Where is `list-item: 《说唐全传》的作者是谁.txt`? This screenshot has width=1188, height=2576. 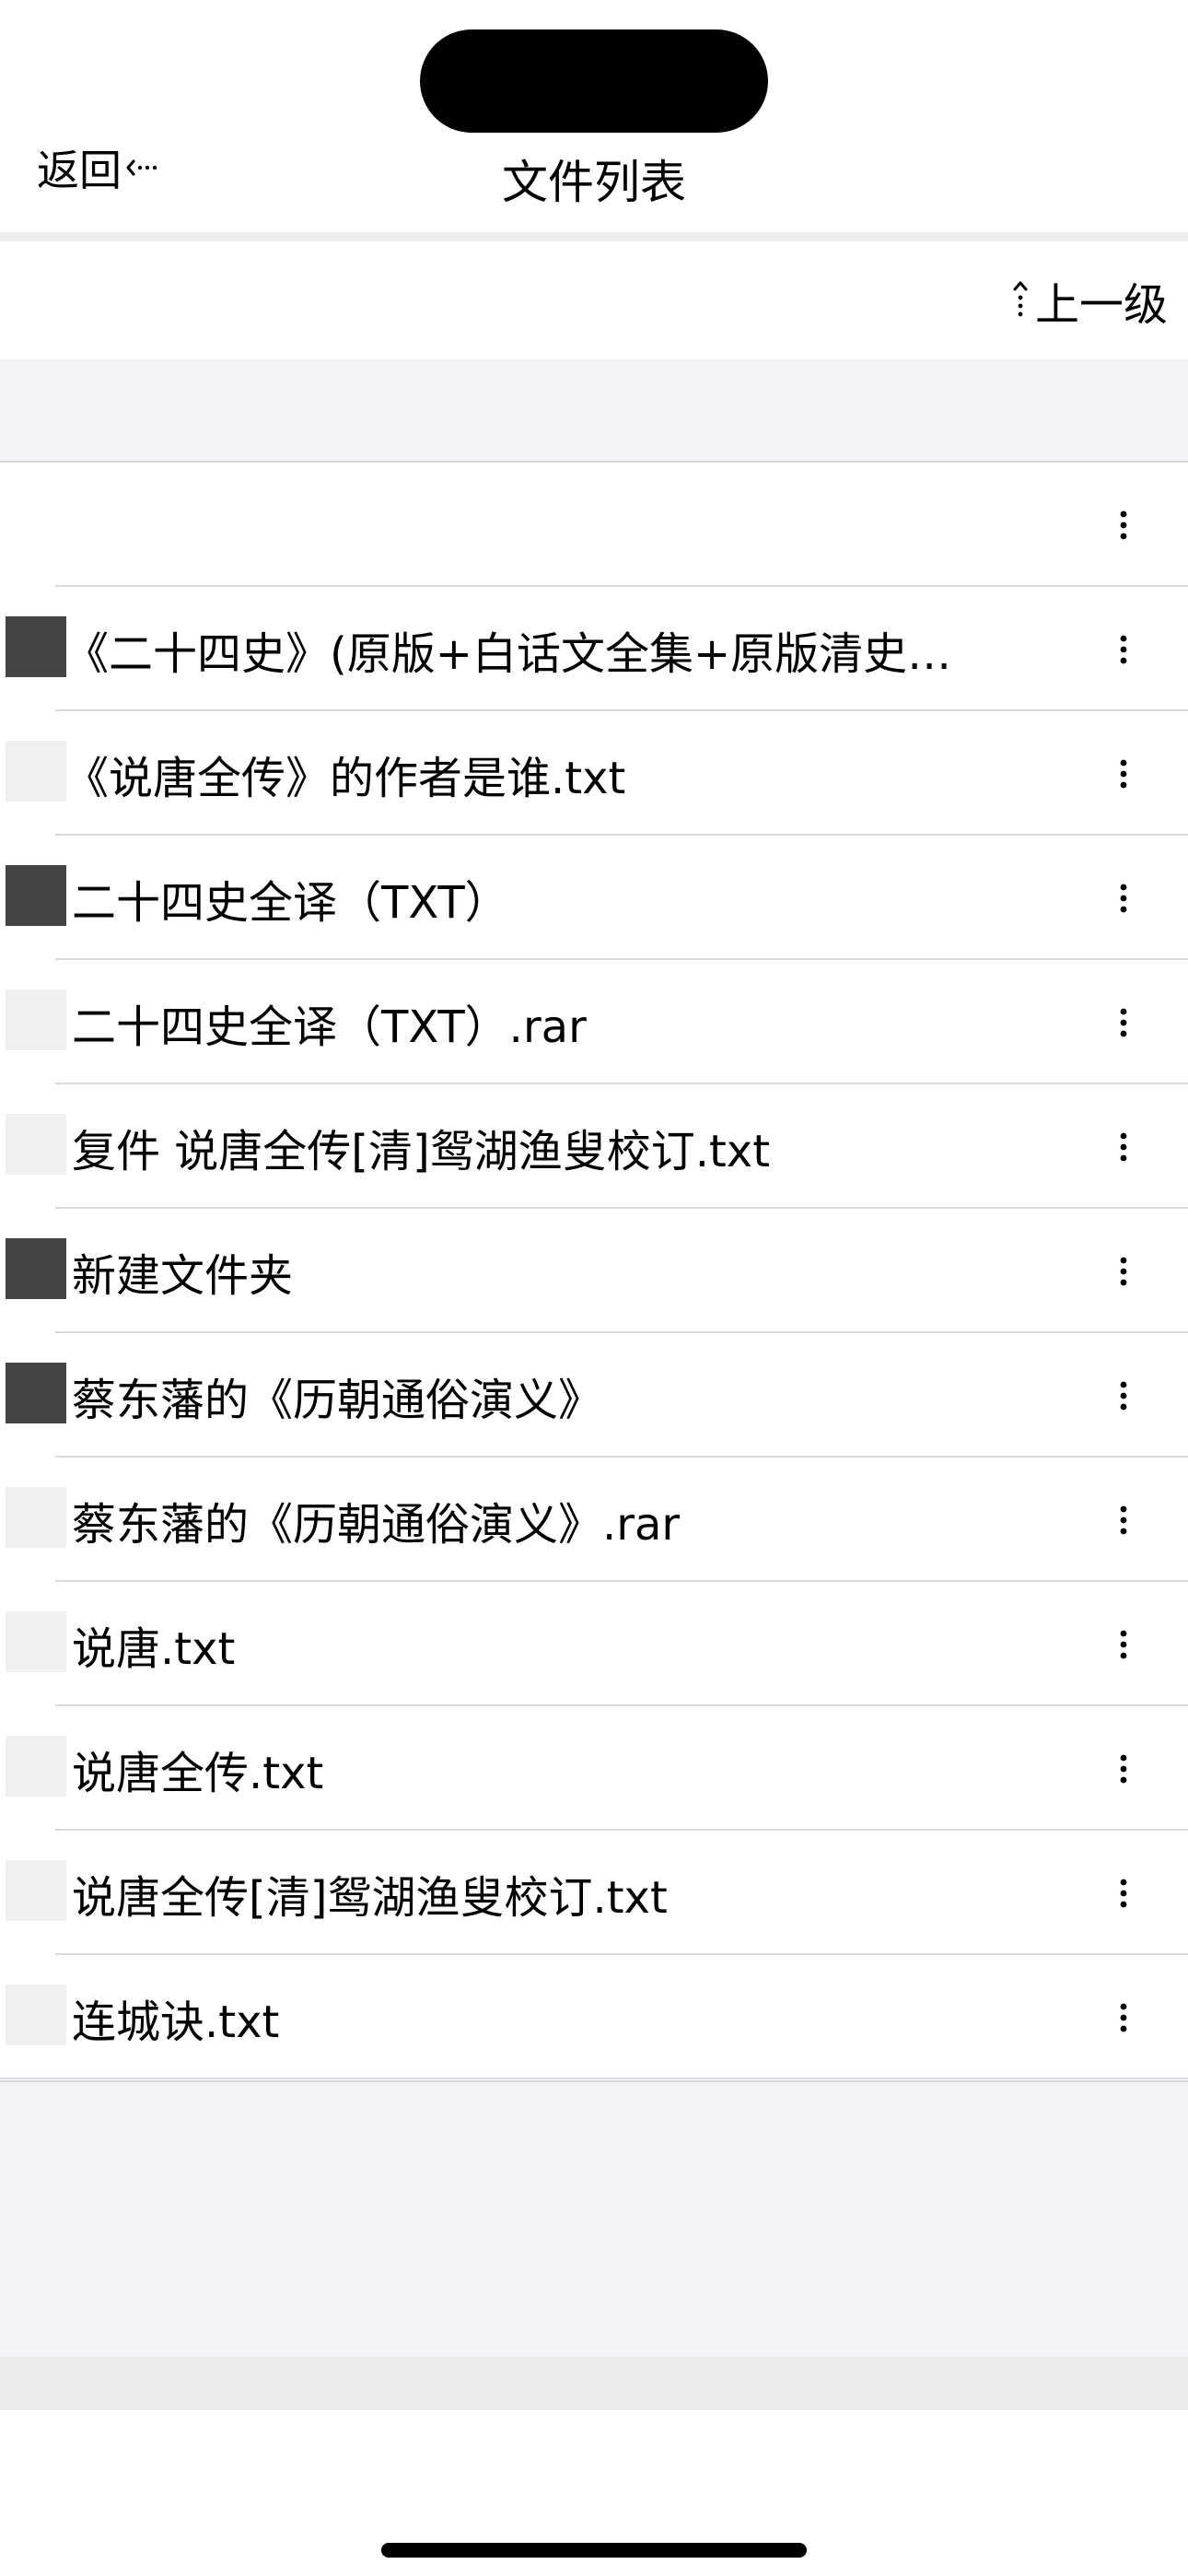 list-item: 《说唐全传》的作者是谁.txt is located at coordinates (594, 773).